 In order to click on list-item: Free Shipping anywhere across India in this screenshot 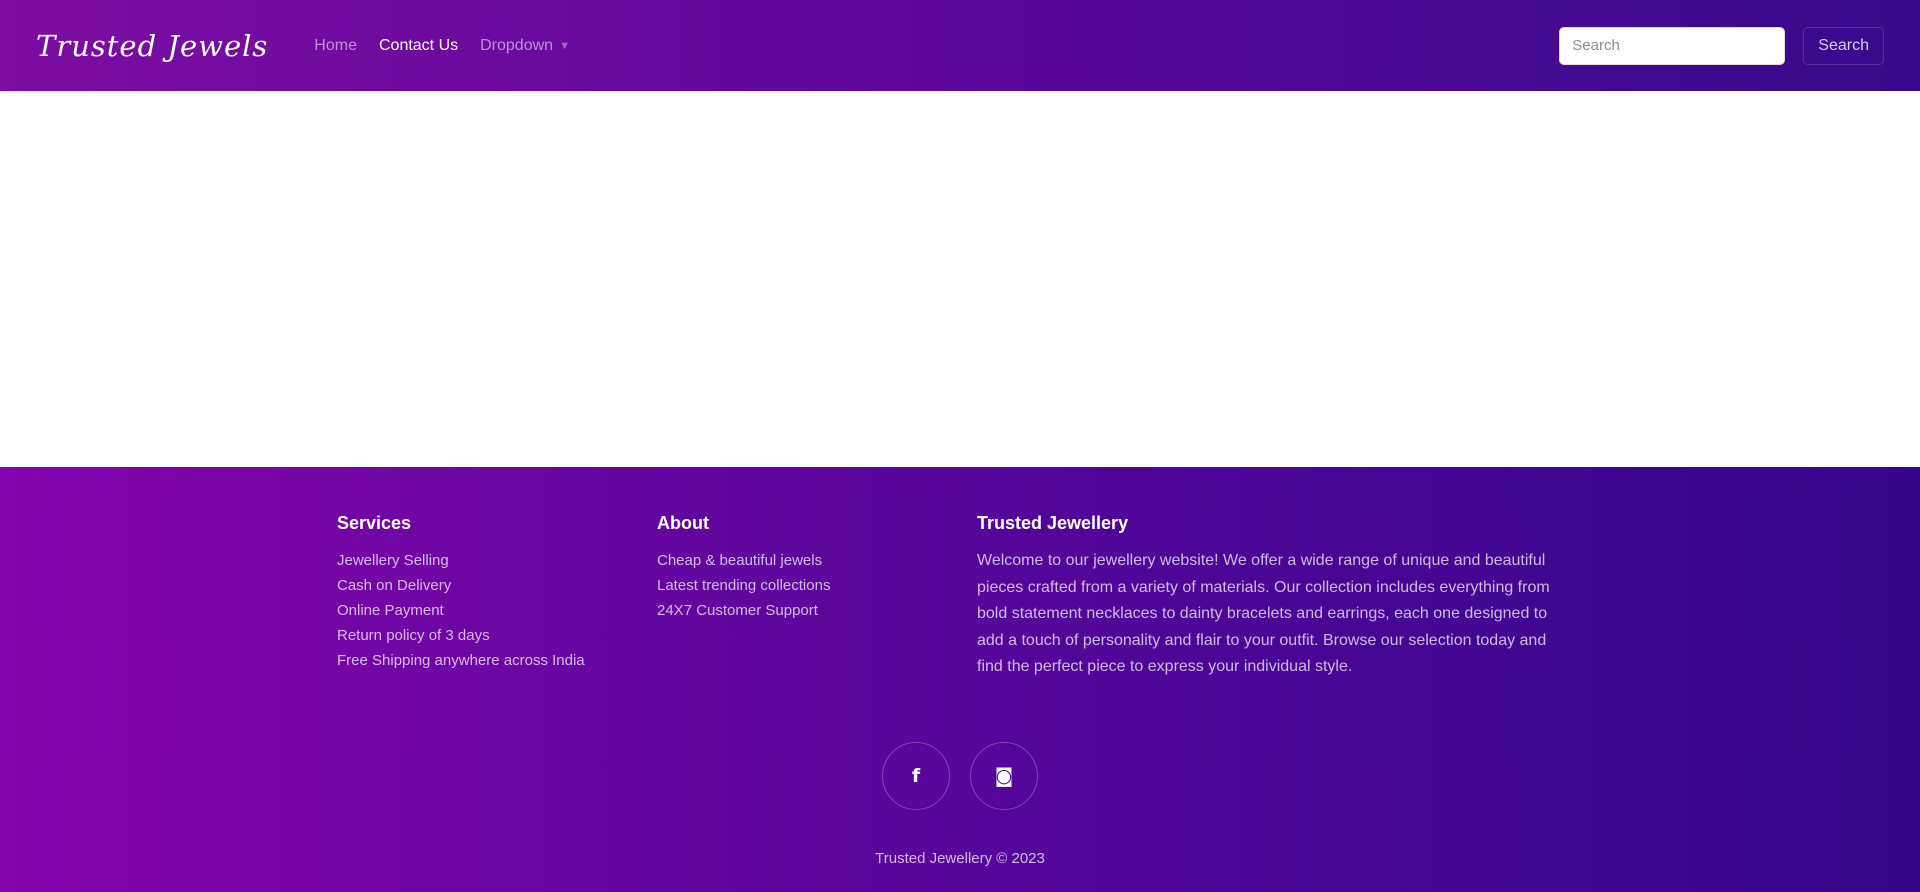, I will do `click(497, 660)`.